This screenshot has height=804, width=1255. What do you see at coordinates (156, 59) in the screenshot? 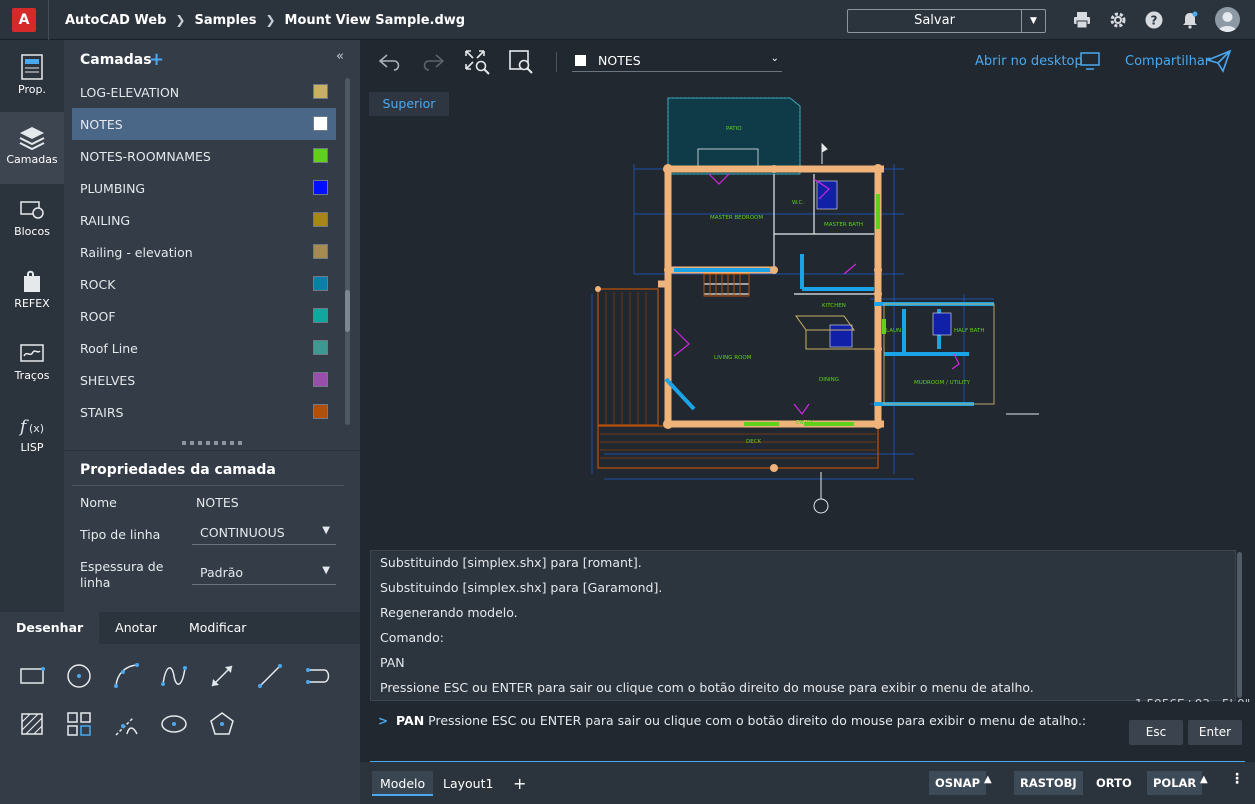
I see `add-layer-button: +` at bounding box center [156, 59].